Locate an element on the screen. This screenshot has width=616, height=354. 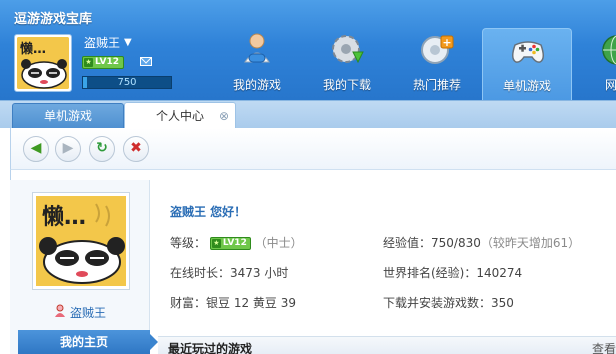
exp-label: 经验值：750/830 is located at coordinates (432, 243).